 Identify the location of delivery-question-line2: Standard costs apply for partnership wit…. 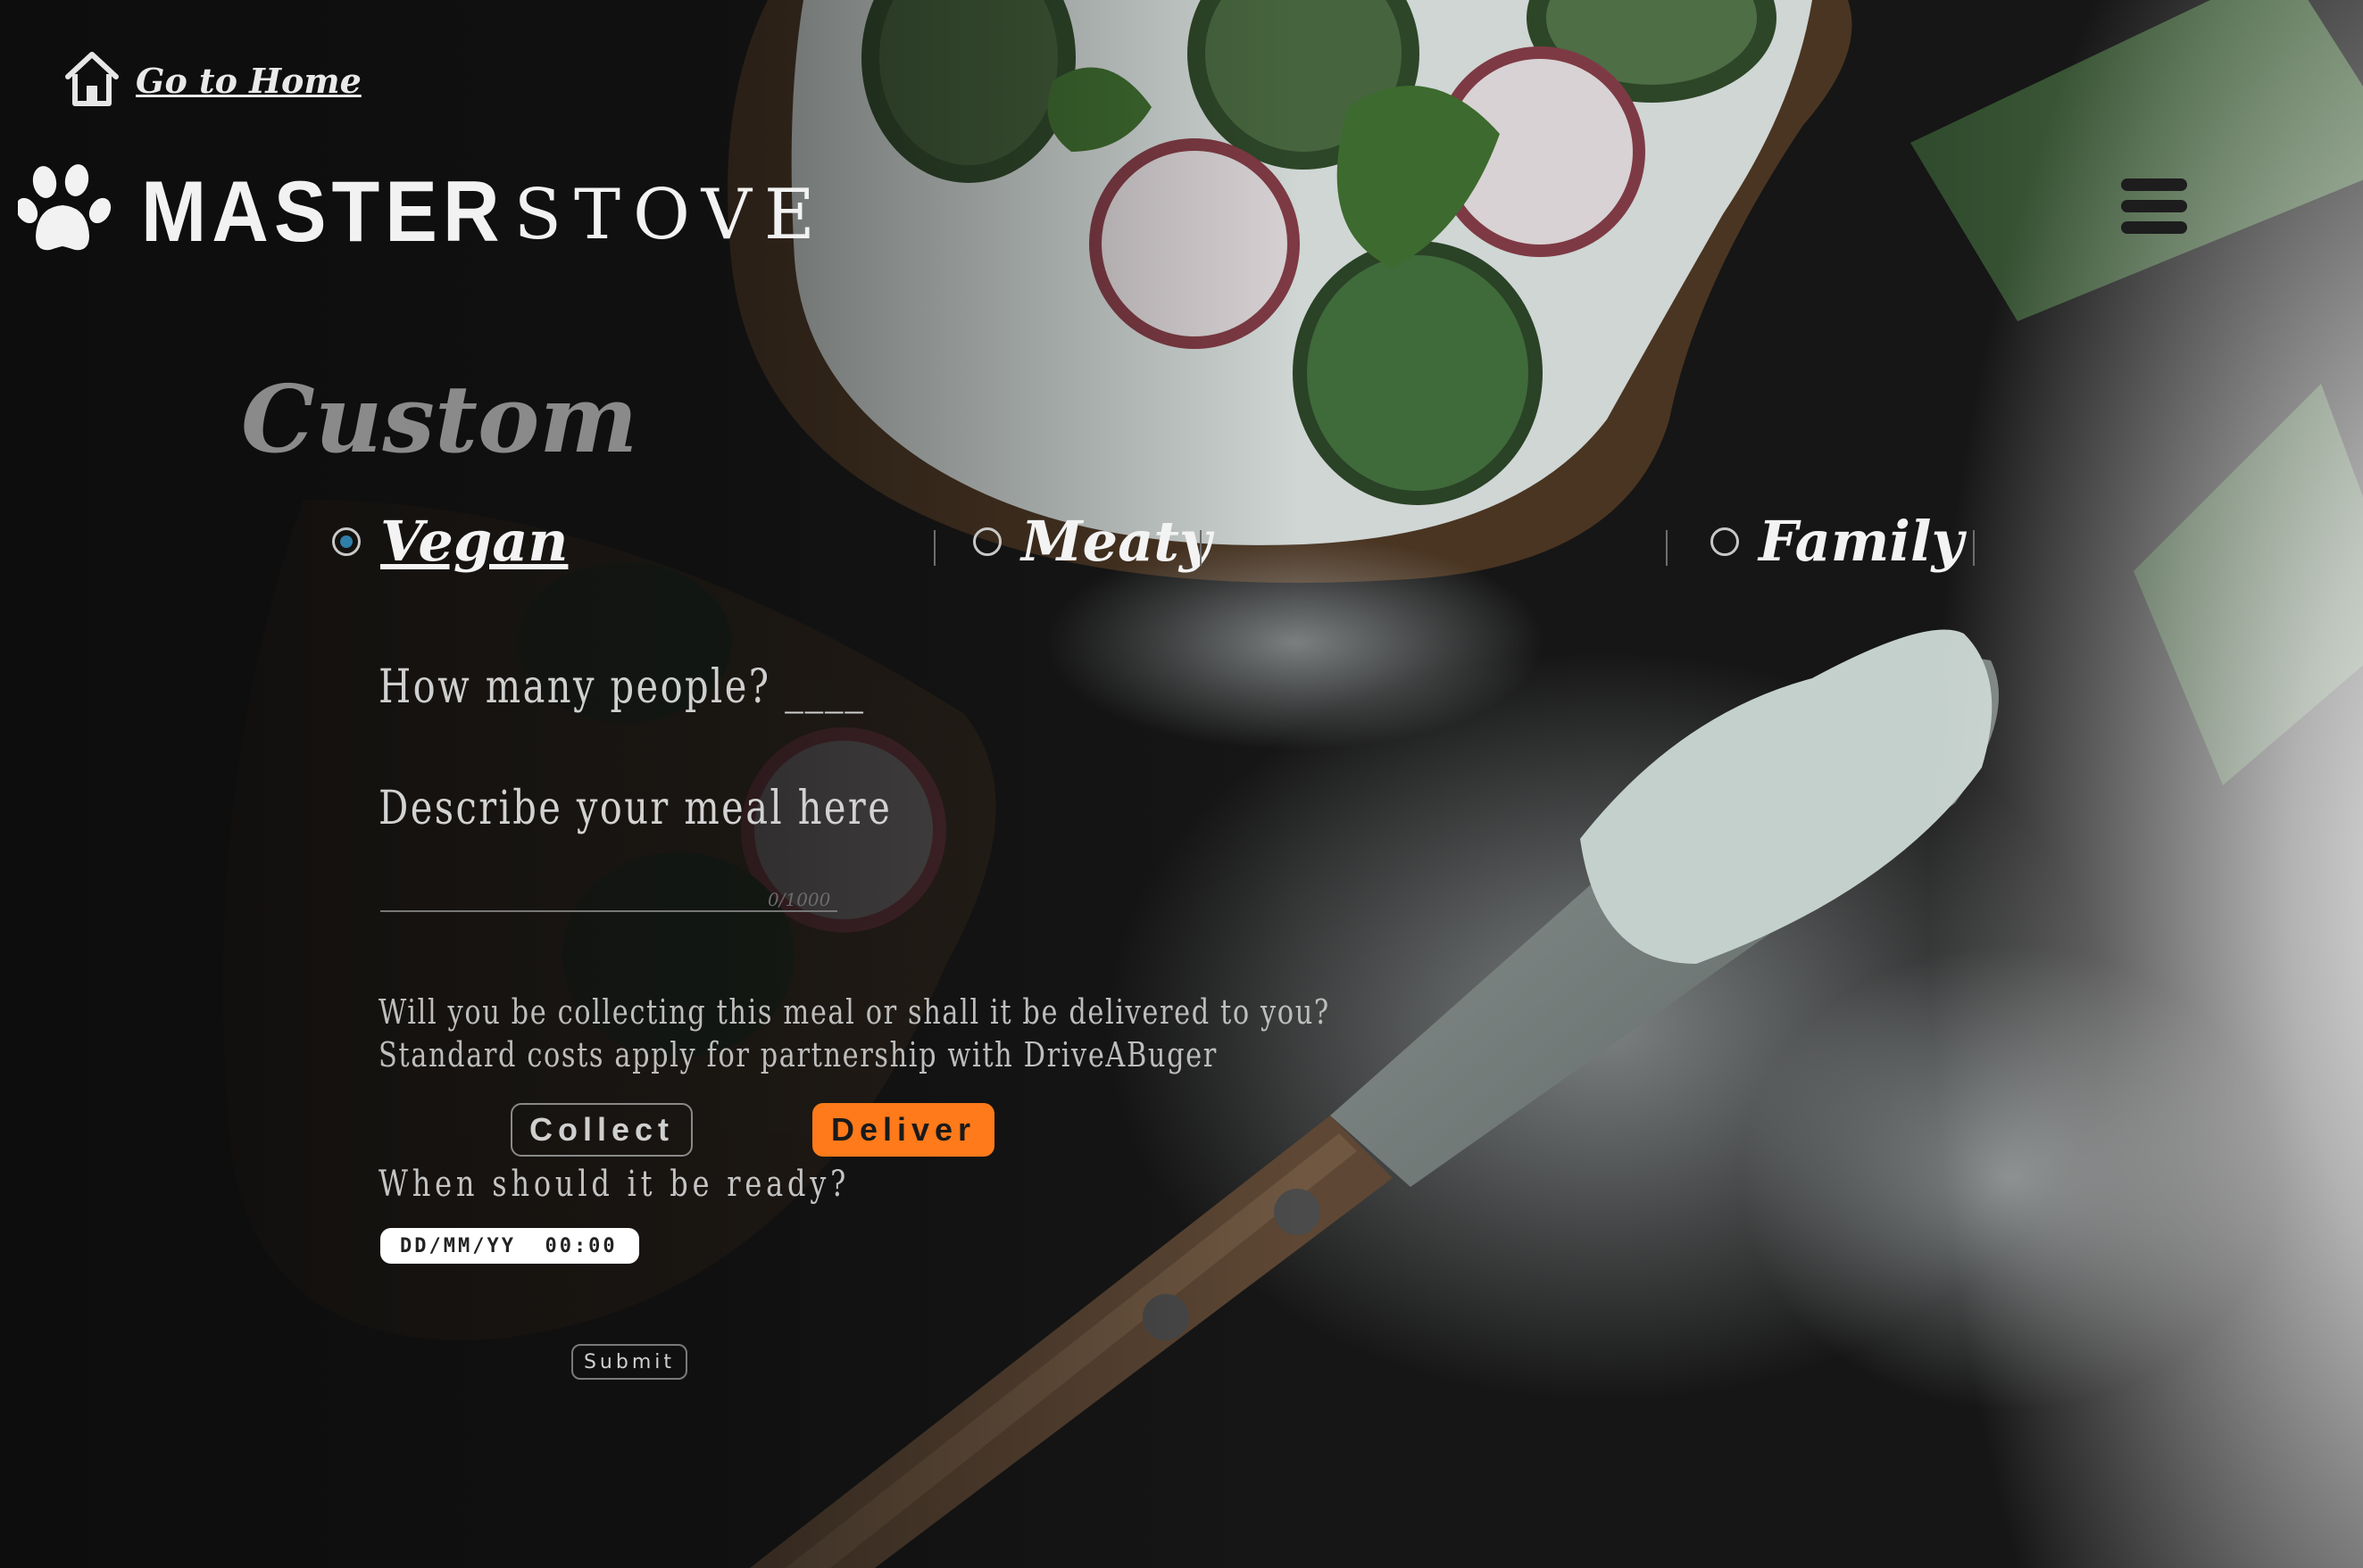
(799, 1054).